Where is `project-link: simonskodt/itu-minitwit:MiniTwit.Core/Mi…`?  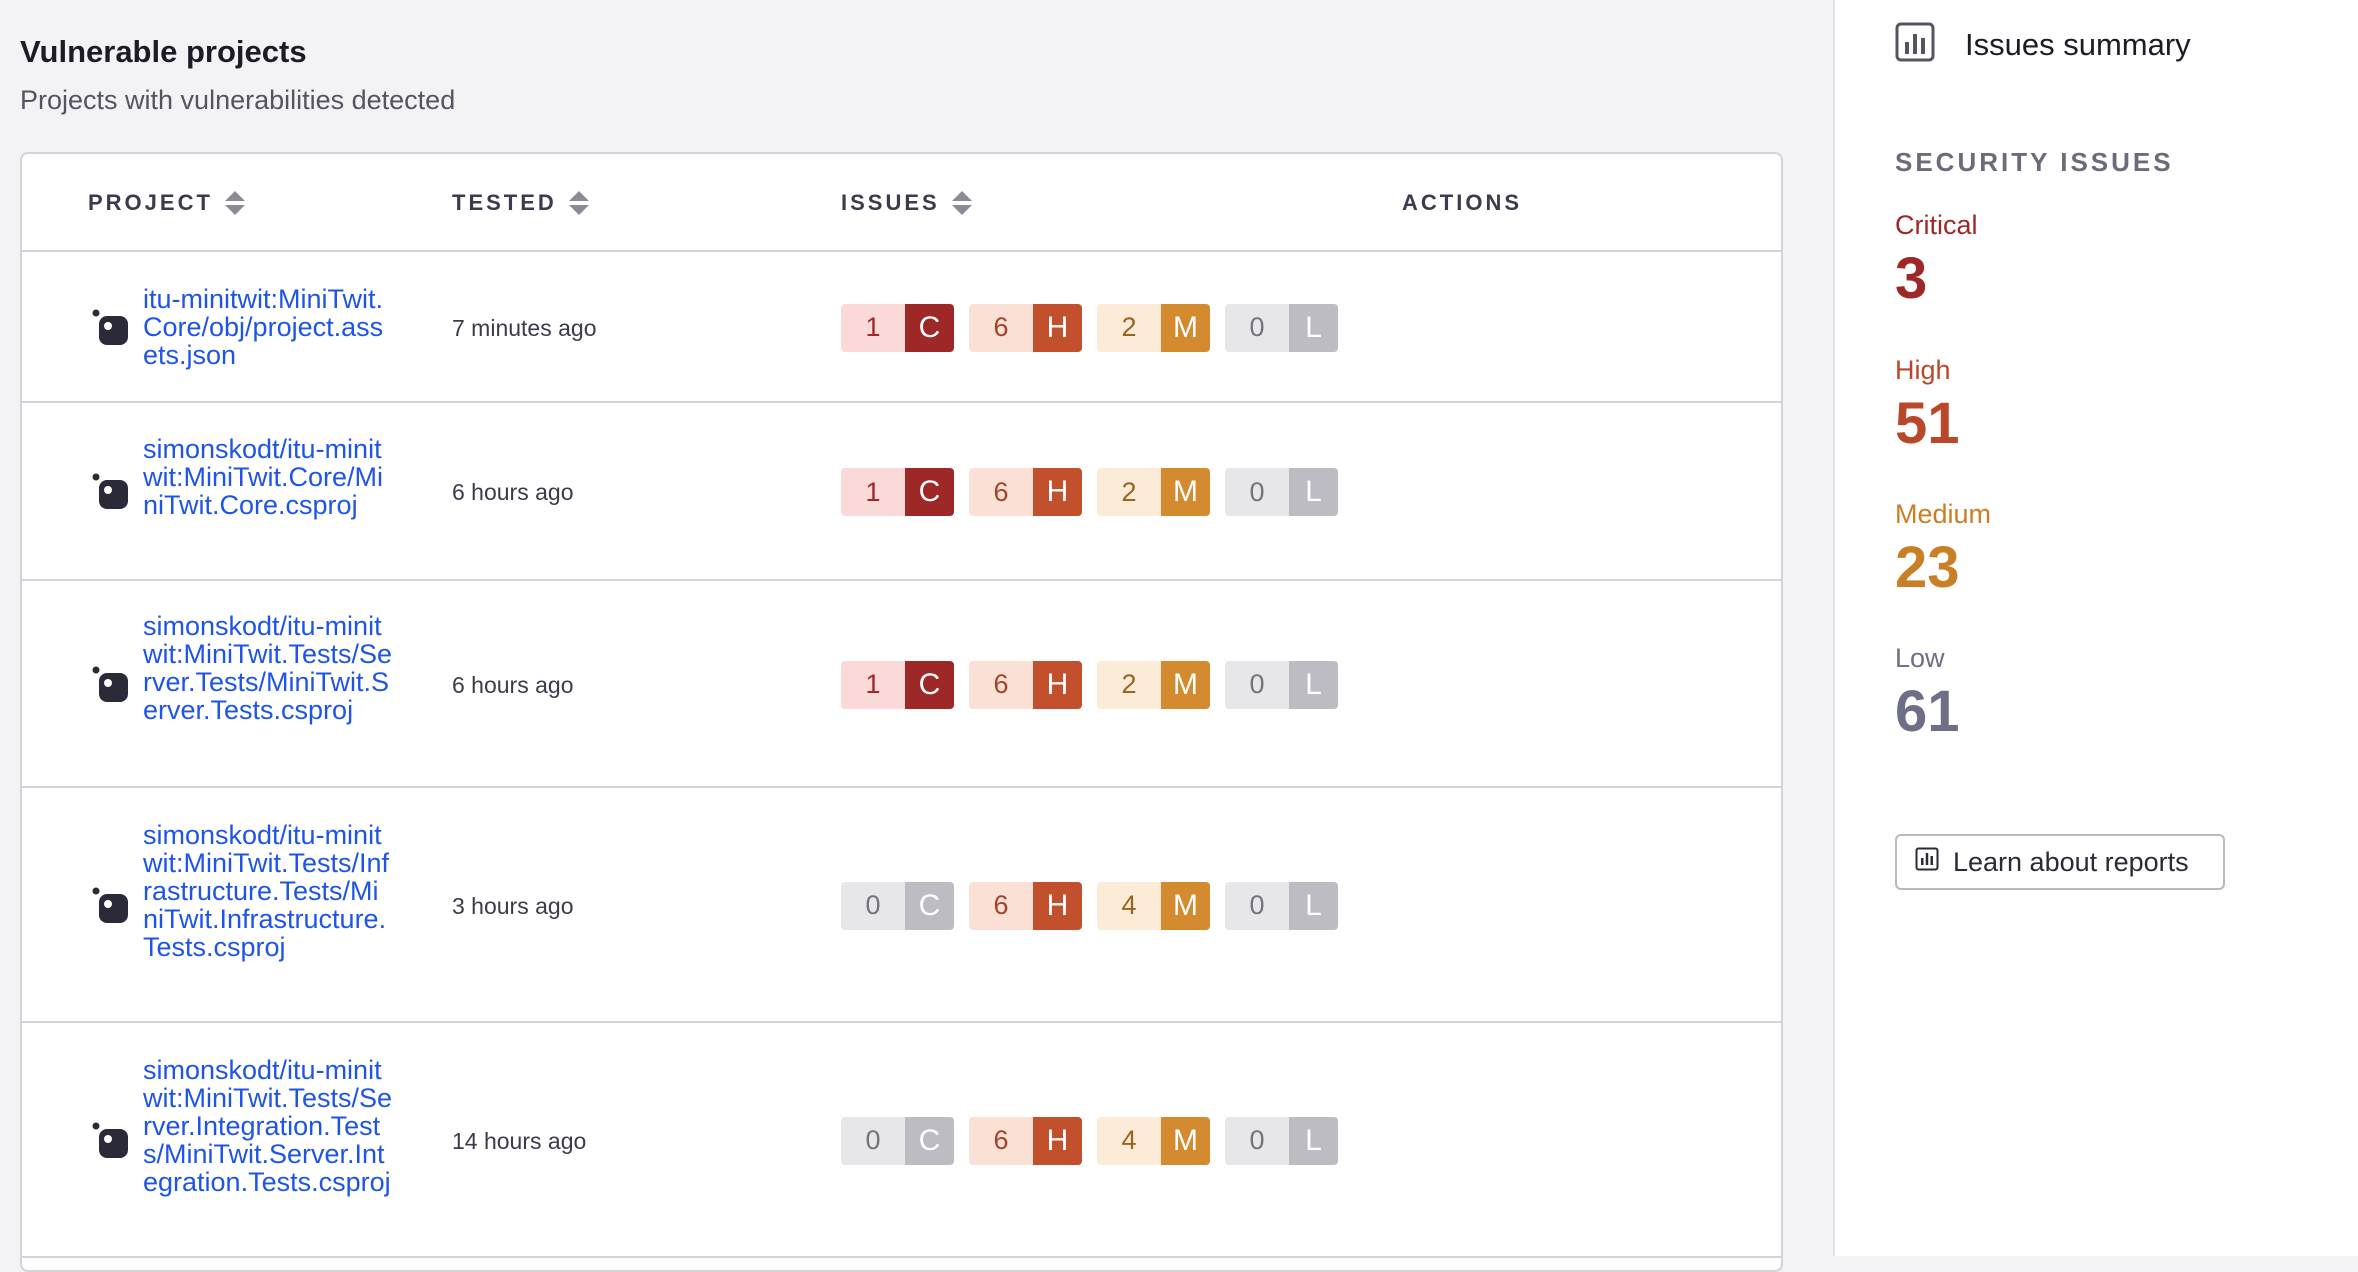
project-link: simonskodt/itu-minitwit:MiniTwit.Core/Mi… is located at coordinates (268, 477).